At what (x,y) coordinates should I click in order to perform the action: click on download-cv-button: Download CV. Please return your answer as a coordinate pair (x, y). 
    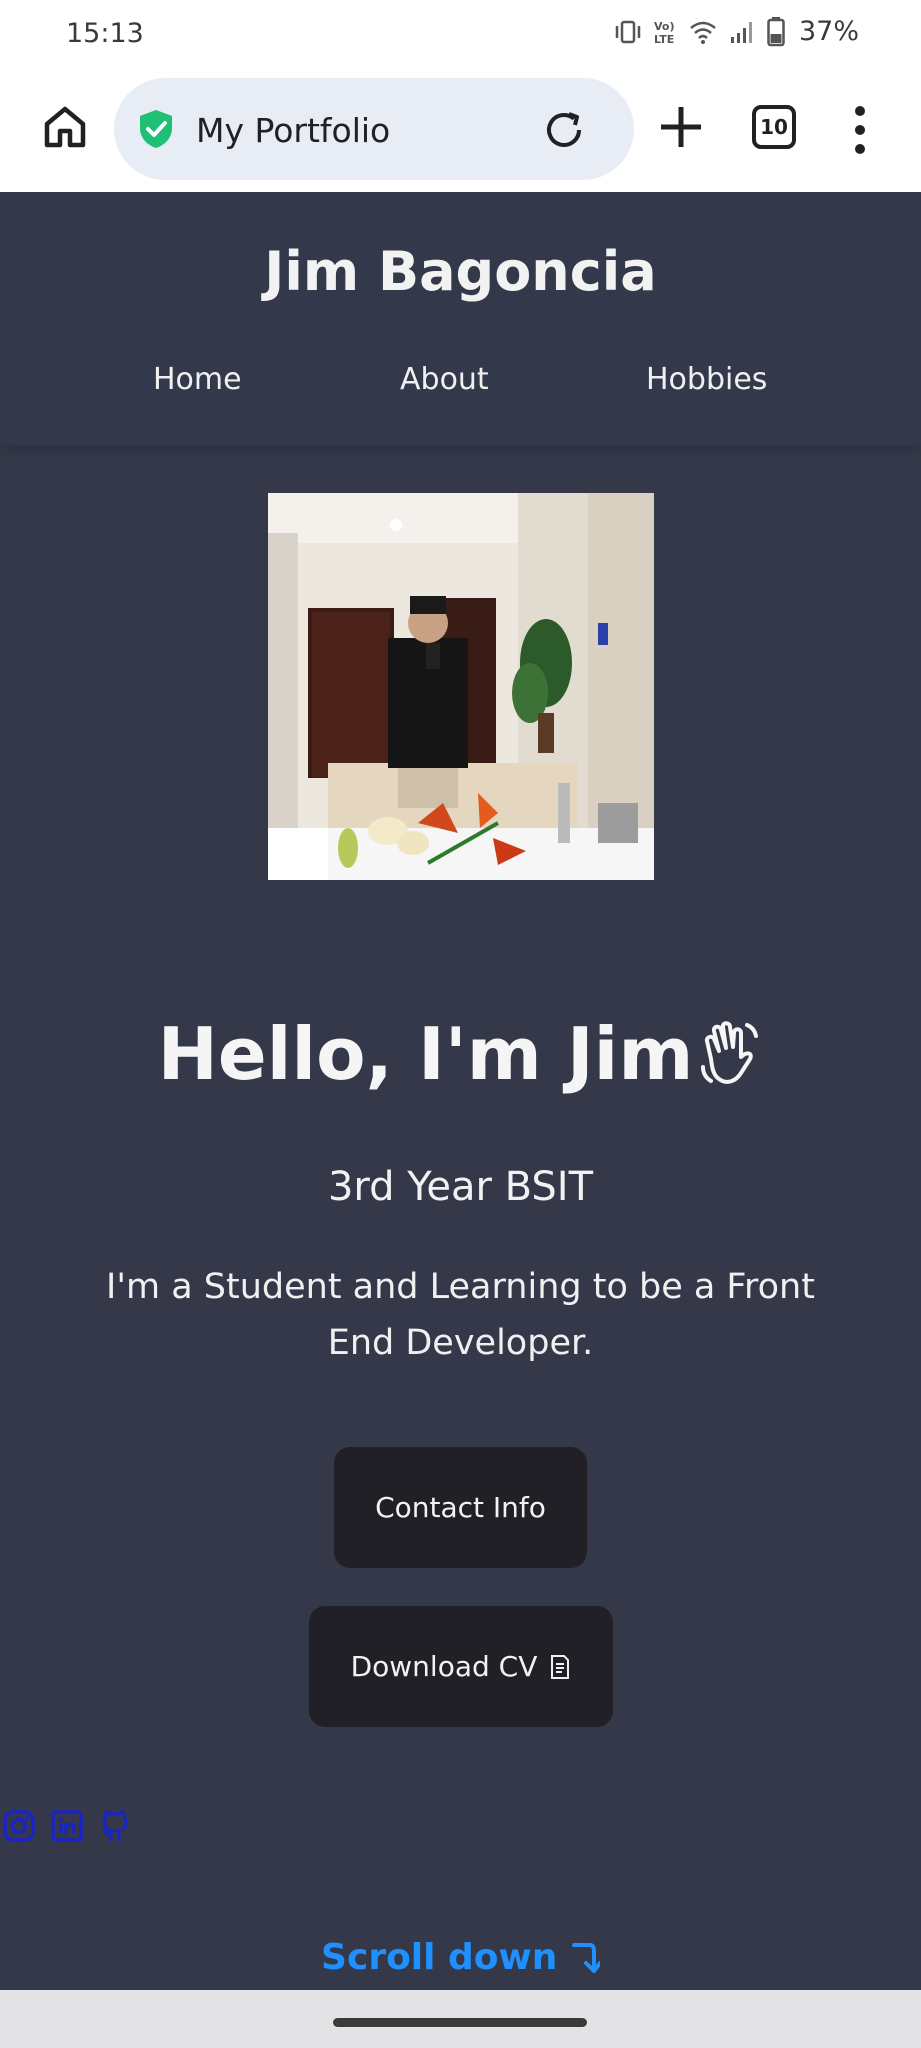
    Looking at the image, I should click on (461, 1666).